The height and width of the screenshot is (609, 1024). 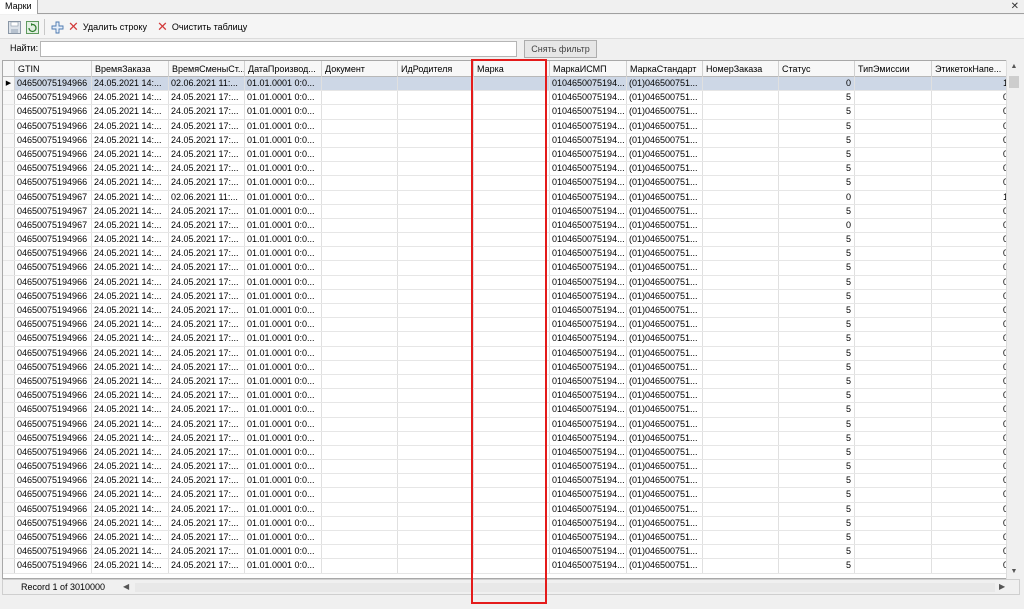 I want to click on add-icon, so click(x=57, y=27).